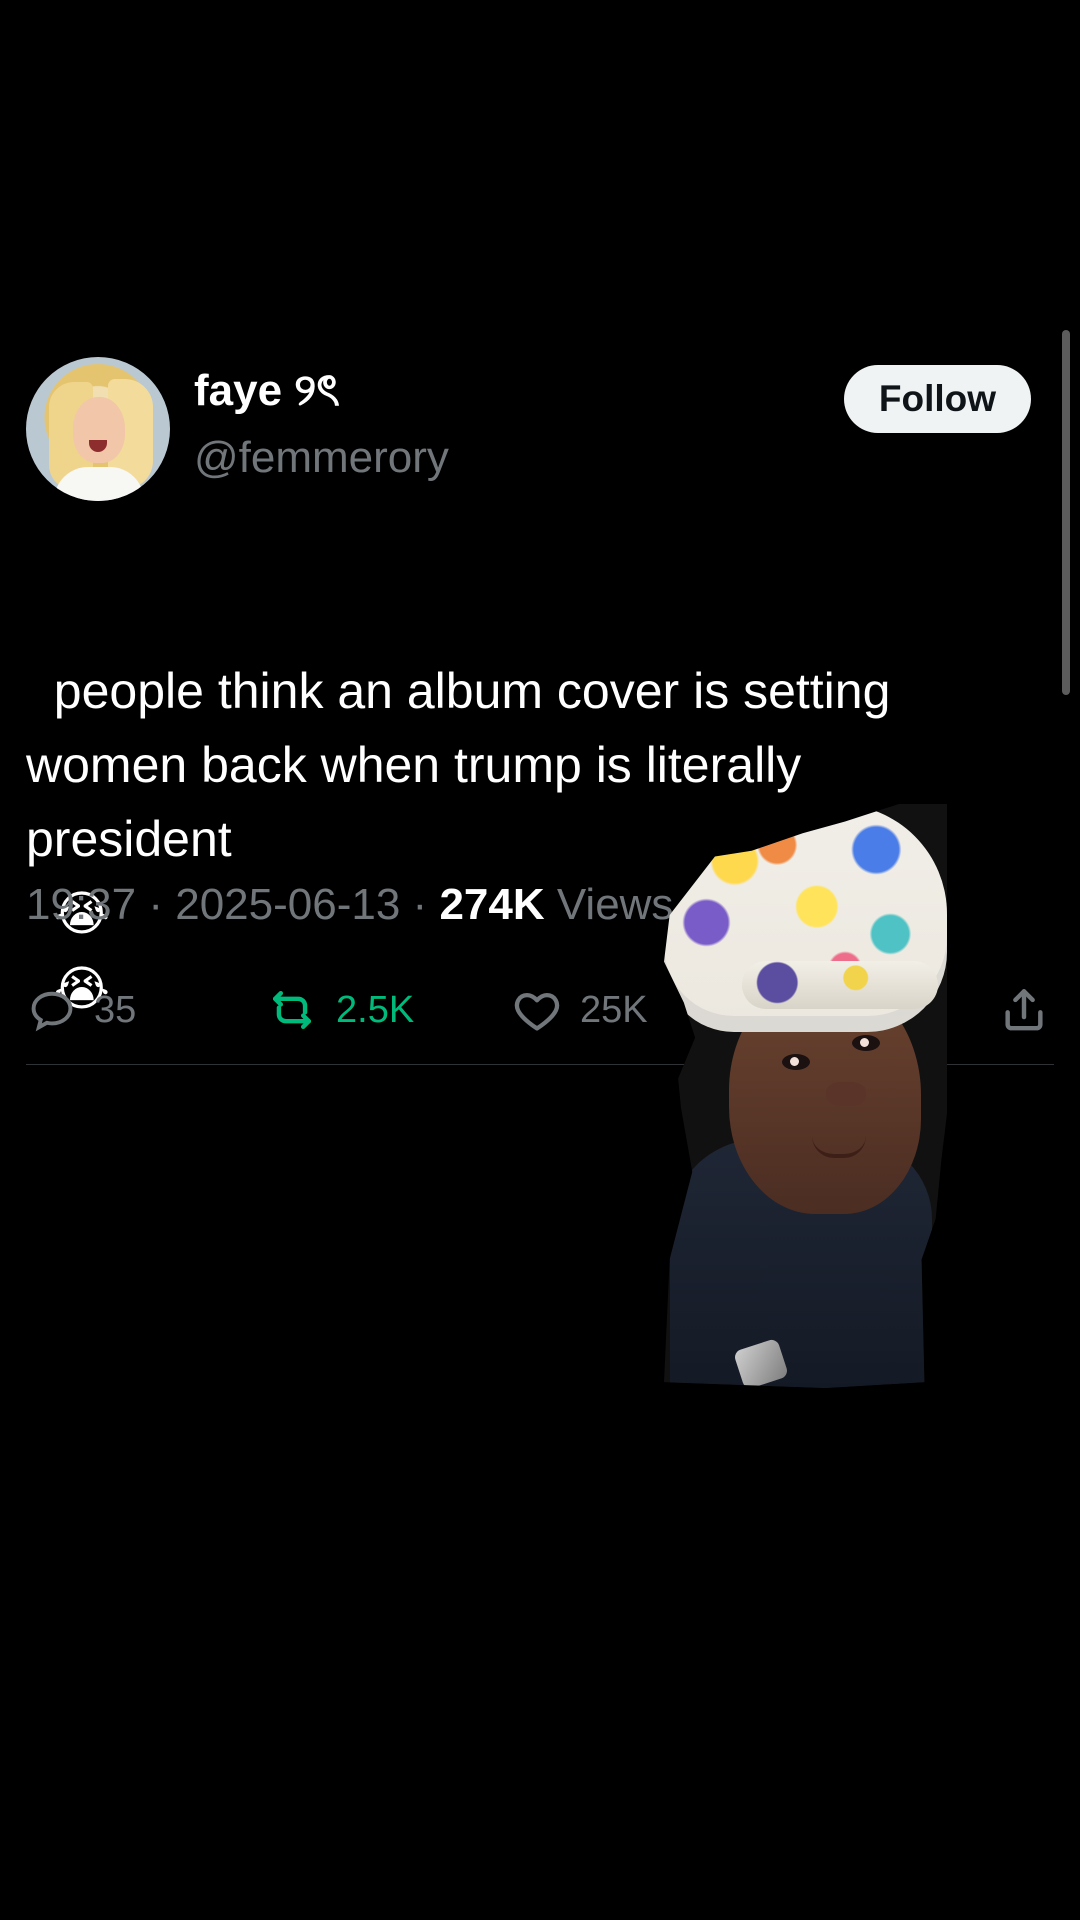 The height and width of the screenshot is (1920, 1080). What do you see at coordinates (52, 1010) in the screenshot?
I see `reply-icon` at bounding box center [52, 1010].